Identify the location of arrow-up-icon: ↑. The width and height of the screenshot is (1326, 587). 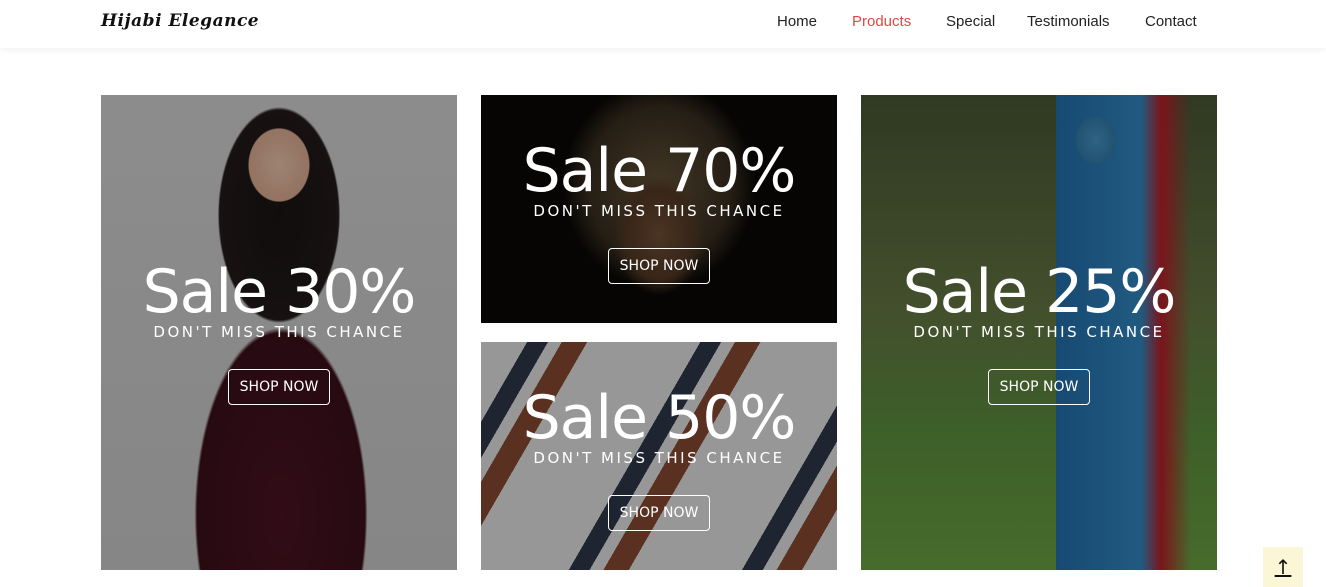
(1283, 567).